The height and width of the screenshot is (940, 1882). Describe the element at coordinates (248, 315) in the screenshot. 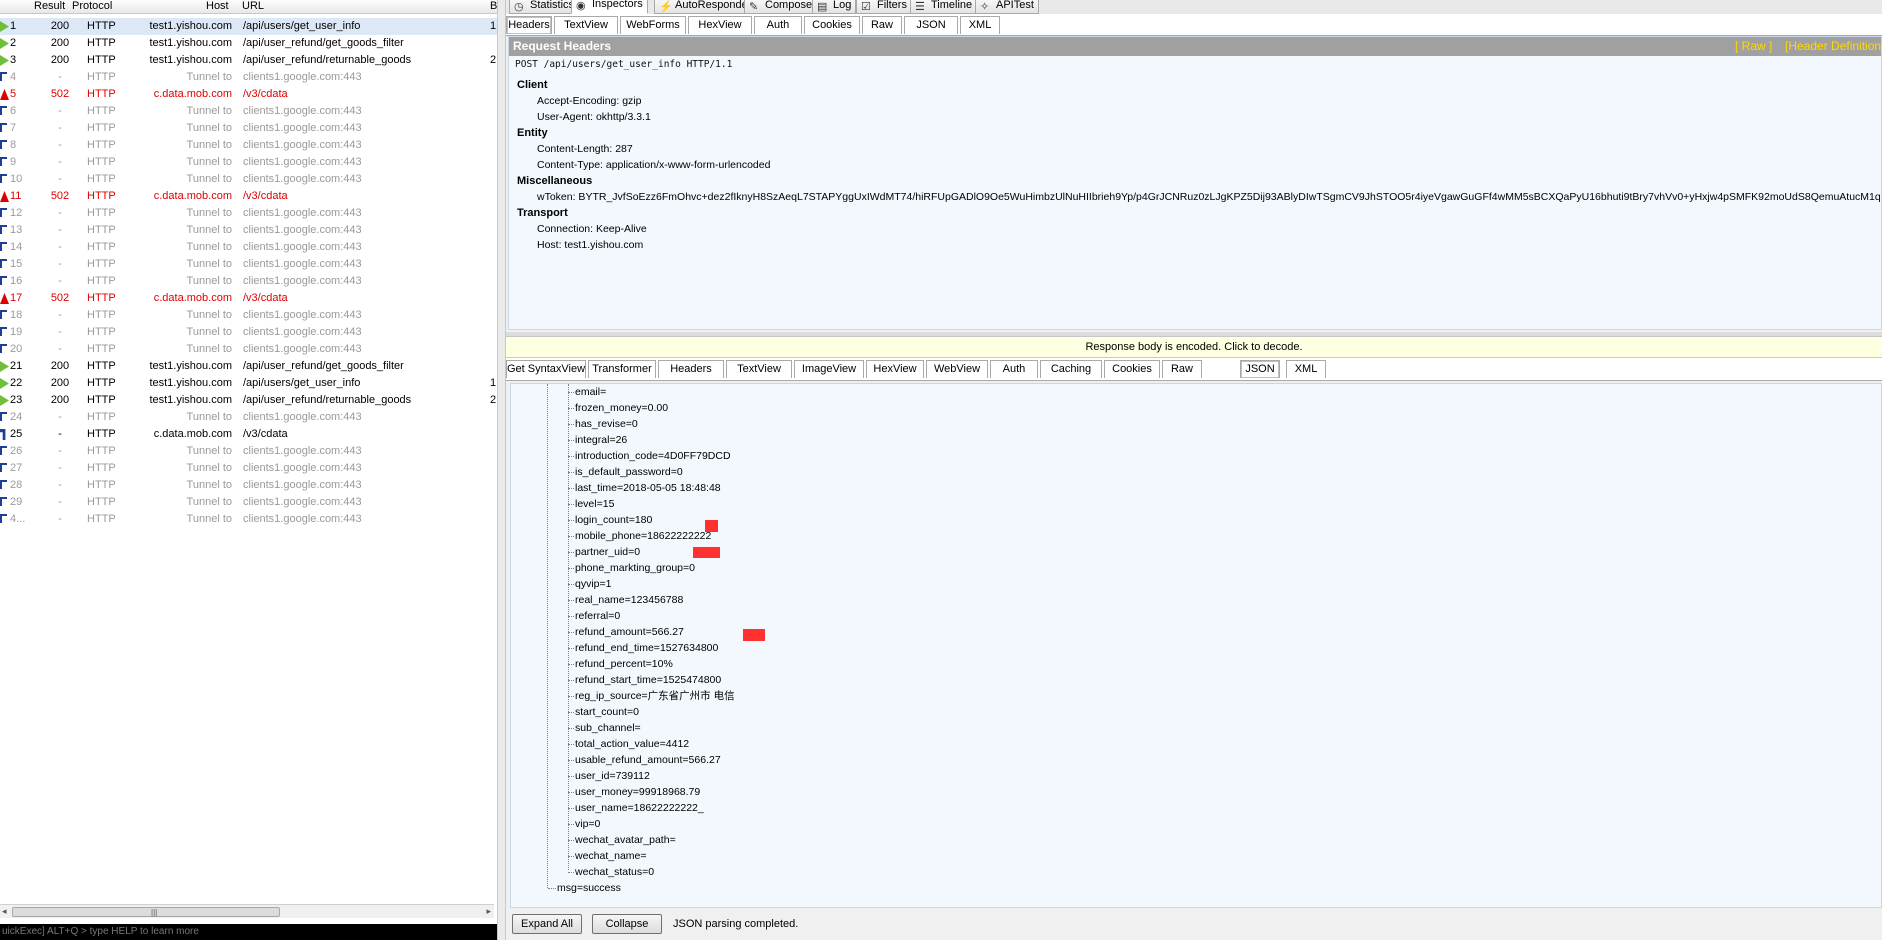

I see `session-row: 18 - HTTP Tunnel to clients1.google.com:443` at that location.